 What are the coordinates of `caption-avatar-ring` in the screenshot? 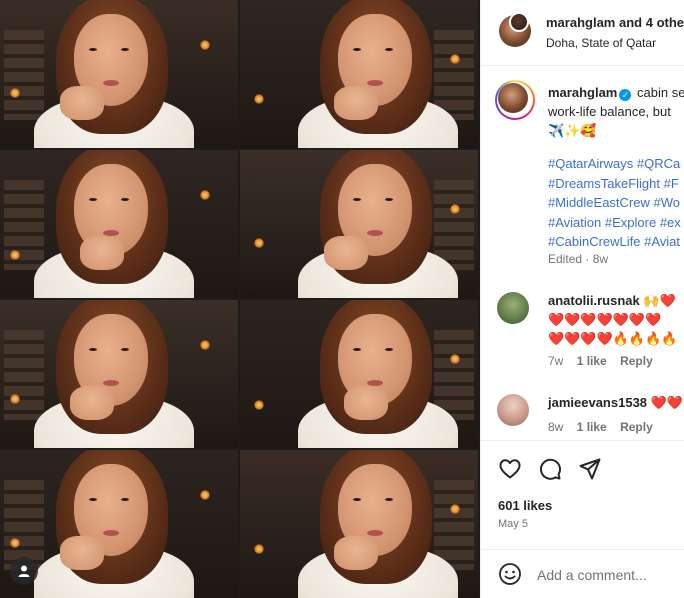 It's located at (515, 100).